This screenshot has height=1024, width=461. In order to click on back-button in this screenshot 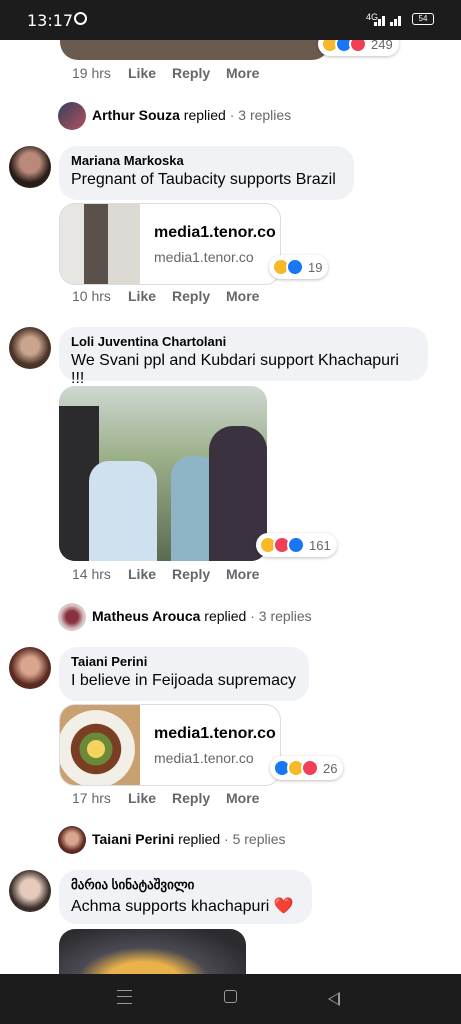, I will do `click(334, 999)`.